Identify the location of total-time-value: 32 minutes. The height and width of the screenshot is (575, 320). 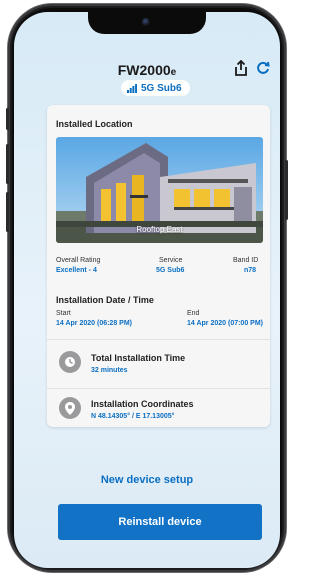
(109, 370).